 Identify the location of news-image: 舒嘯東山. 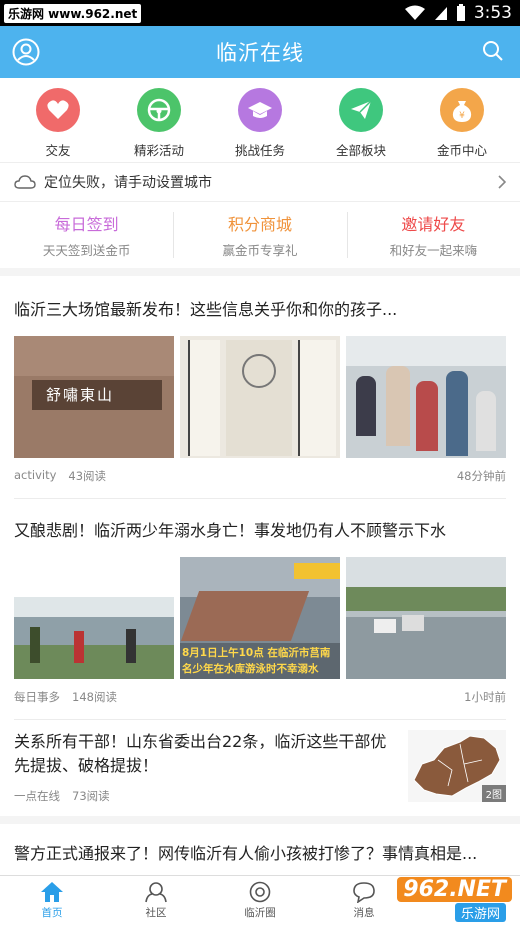
(94, 397).